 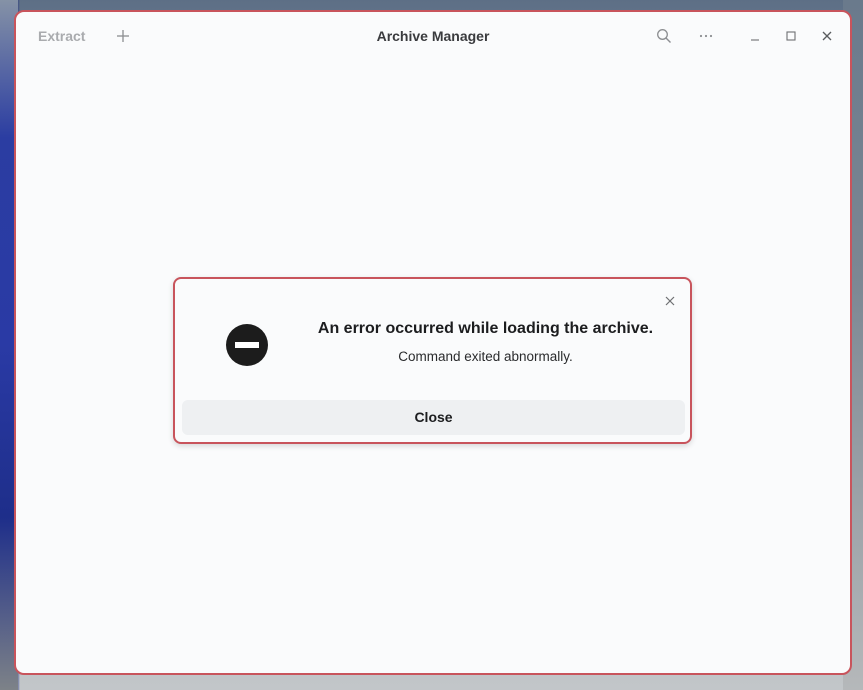 What do you see at coordinates (123, 35) in the screenshot?
I see `plus-icon` at bounding box center [123, 35].